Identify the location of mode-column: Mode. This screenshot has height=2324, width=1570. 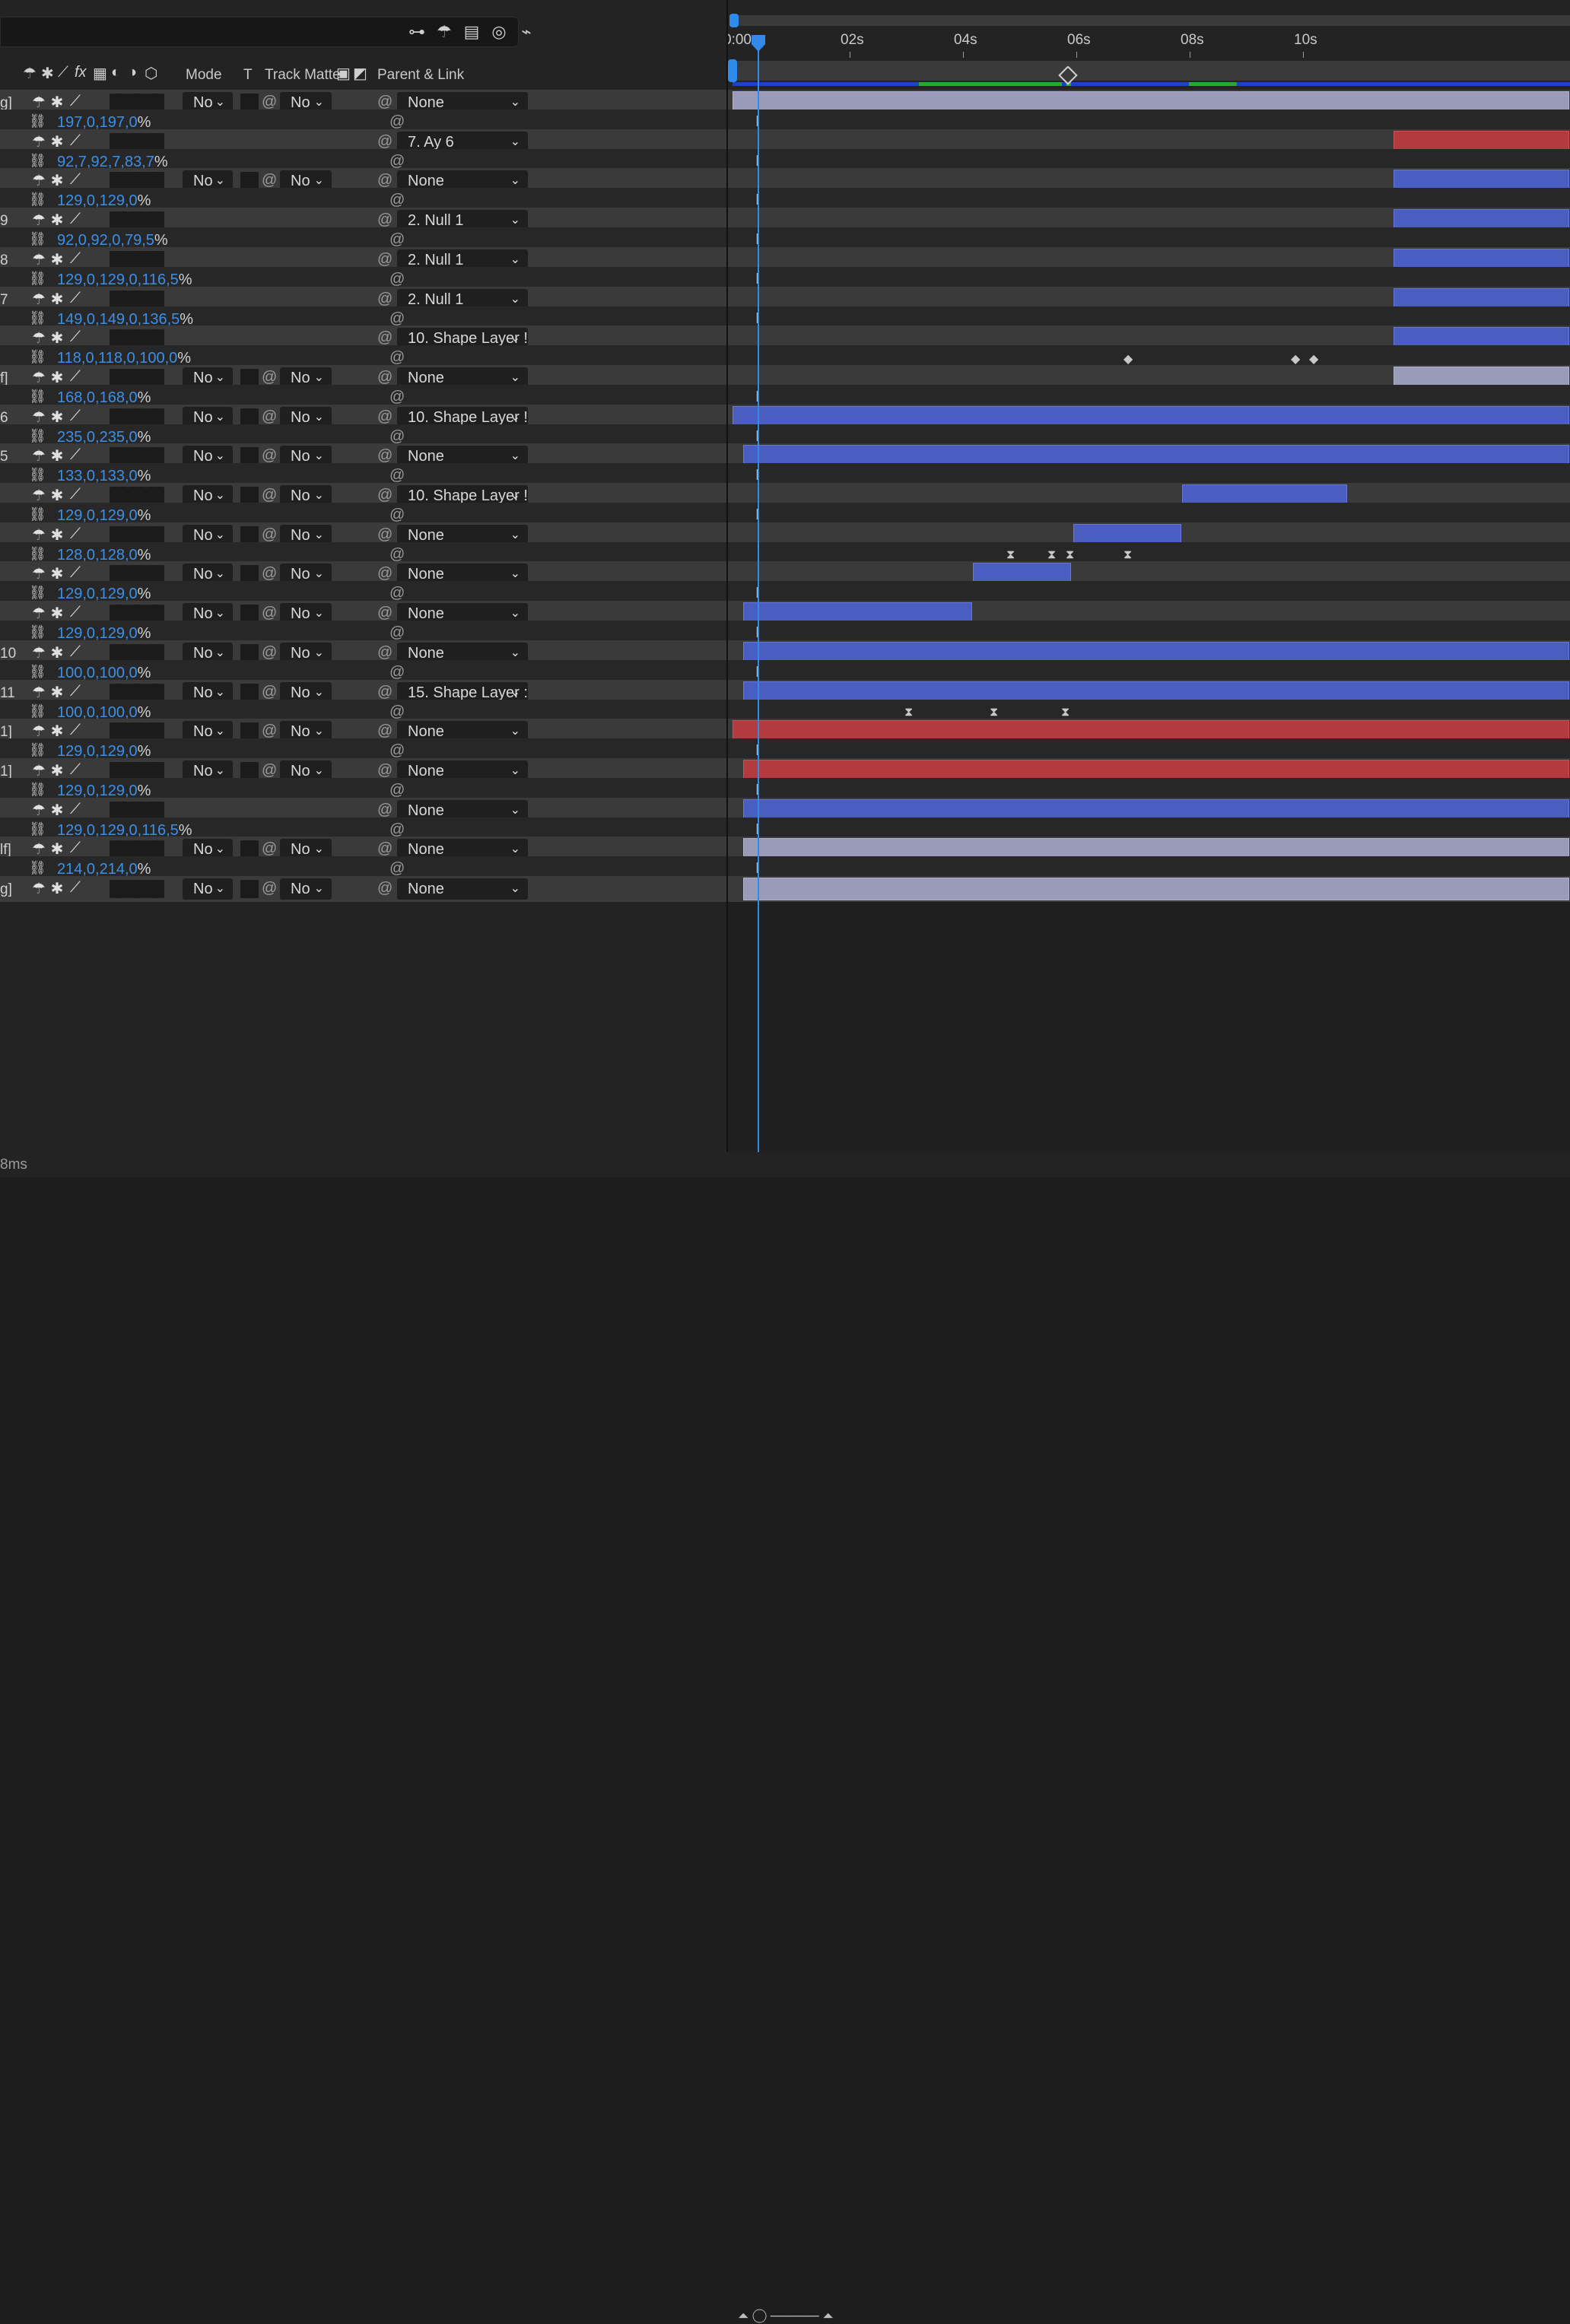
(204, 75).